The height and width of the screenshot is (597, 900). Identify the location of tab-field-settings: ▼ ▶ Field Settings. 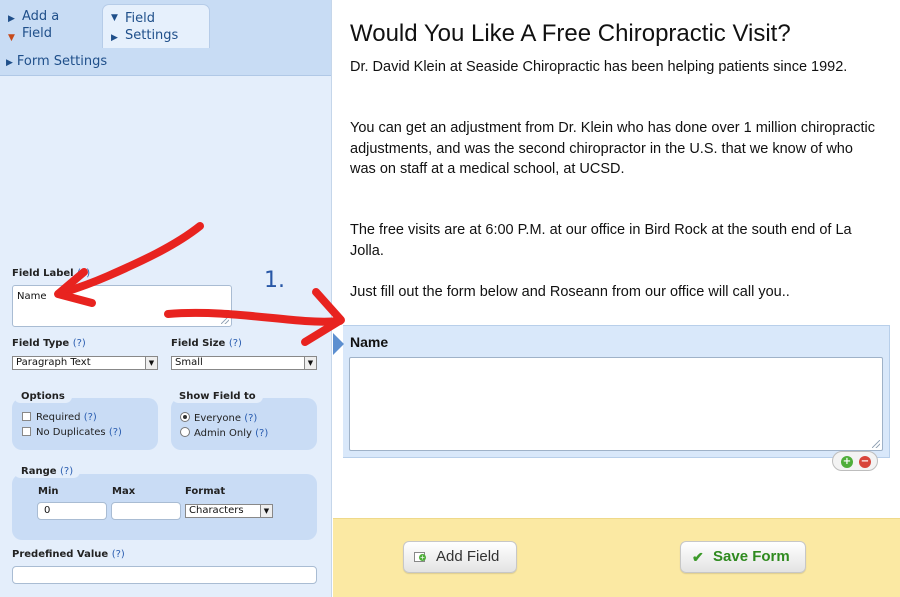
(156, 26).